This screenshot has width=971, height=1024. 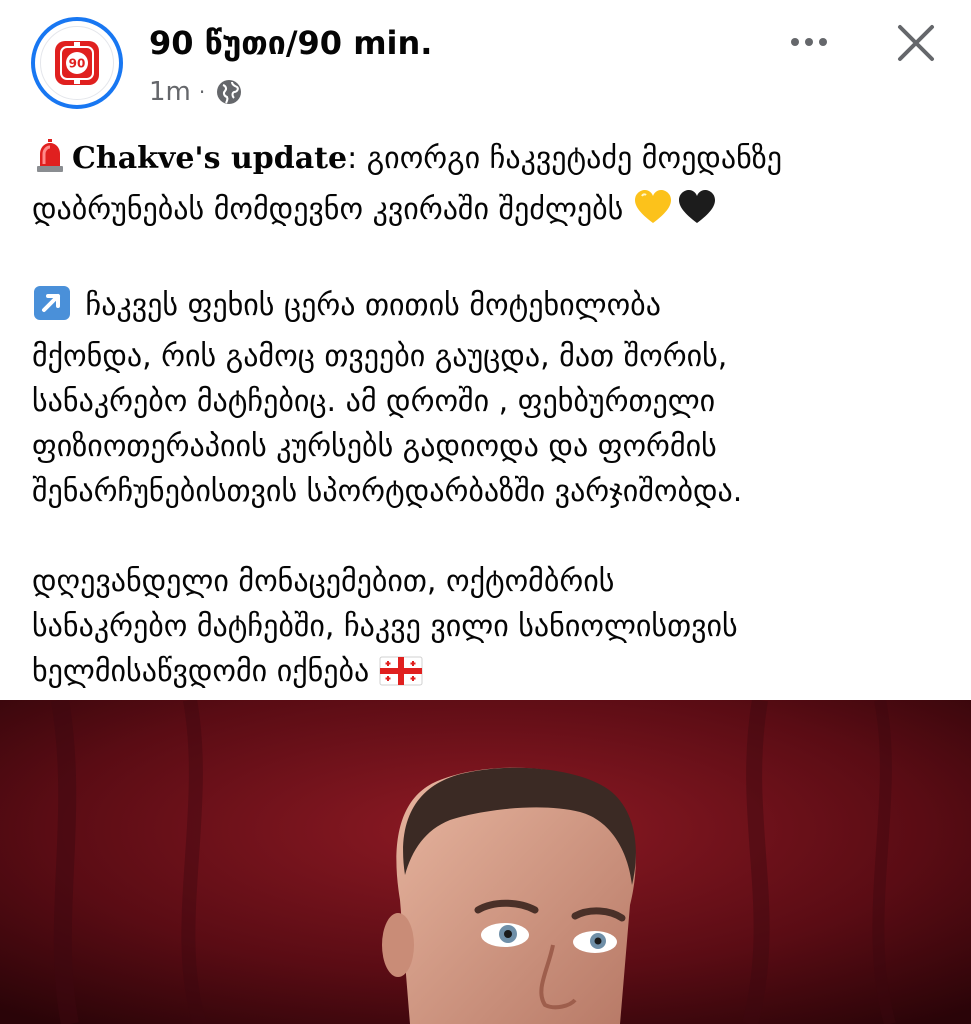 I want to click on close-icon, so click(x=916, y=43).